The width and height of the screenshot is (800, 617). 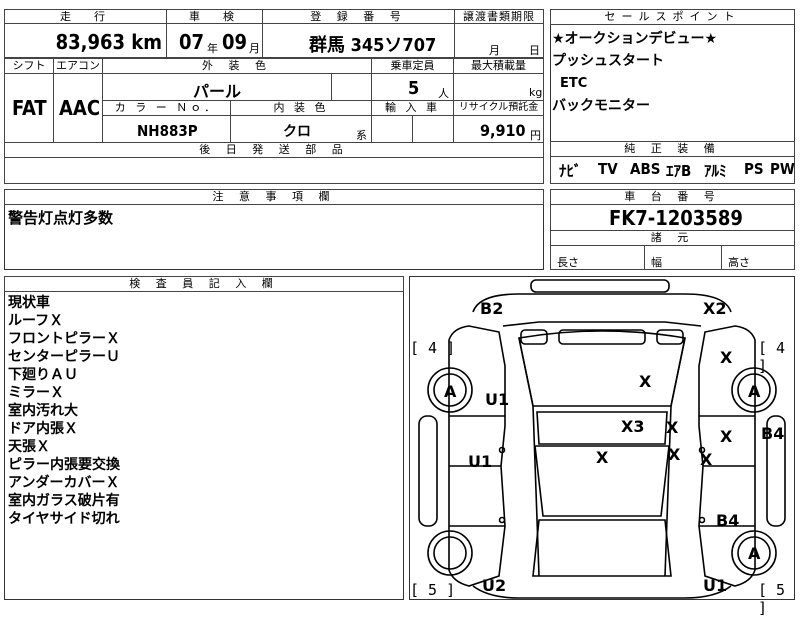 What do you see at coordinates (645, 169) in the screenshot?
I see `equipment-item: ABS` at bounding box center [645, 169].